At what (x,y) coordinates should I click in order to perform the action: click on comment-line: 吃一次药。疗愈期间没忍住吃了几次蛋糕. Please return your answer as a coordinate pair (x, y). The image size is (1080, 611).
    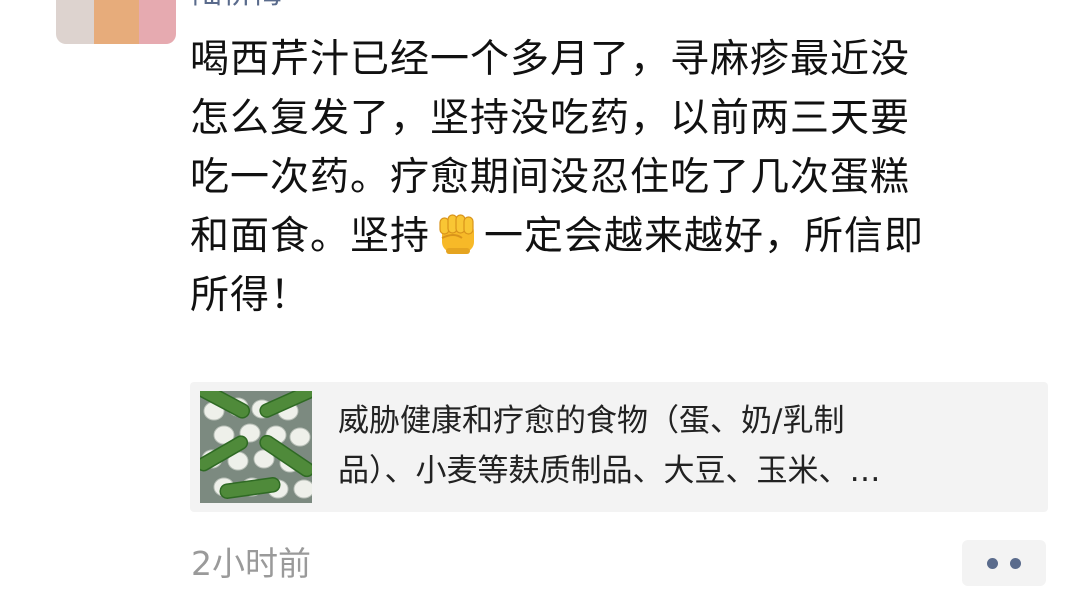
    Looking at the image, I should click on (550, 177).